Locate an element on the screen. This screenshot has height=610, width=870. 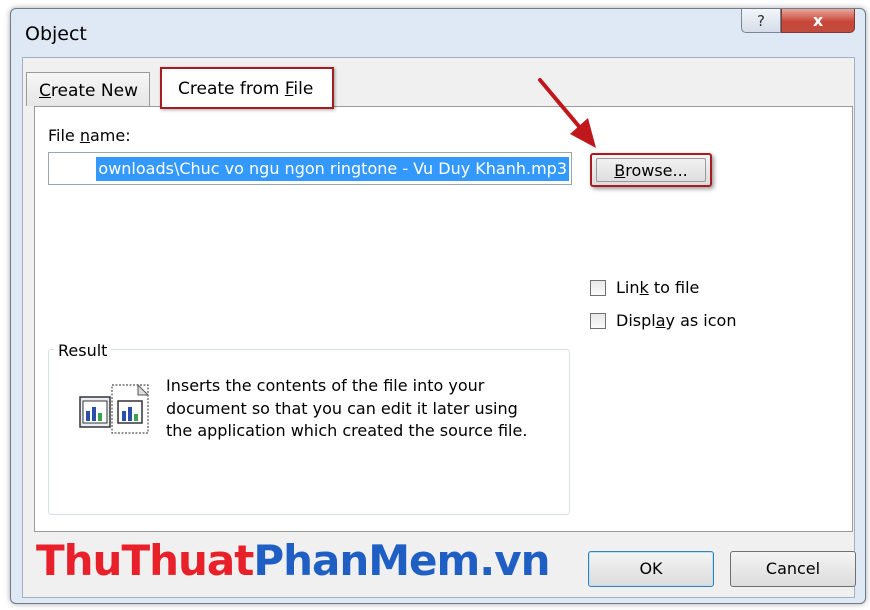
ok-button: OK is located at coordinates (651, 569).